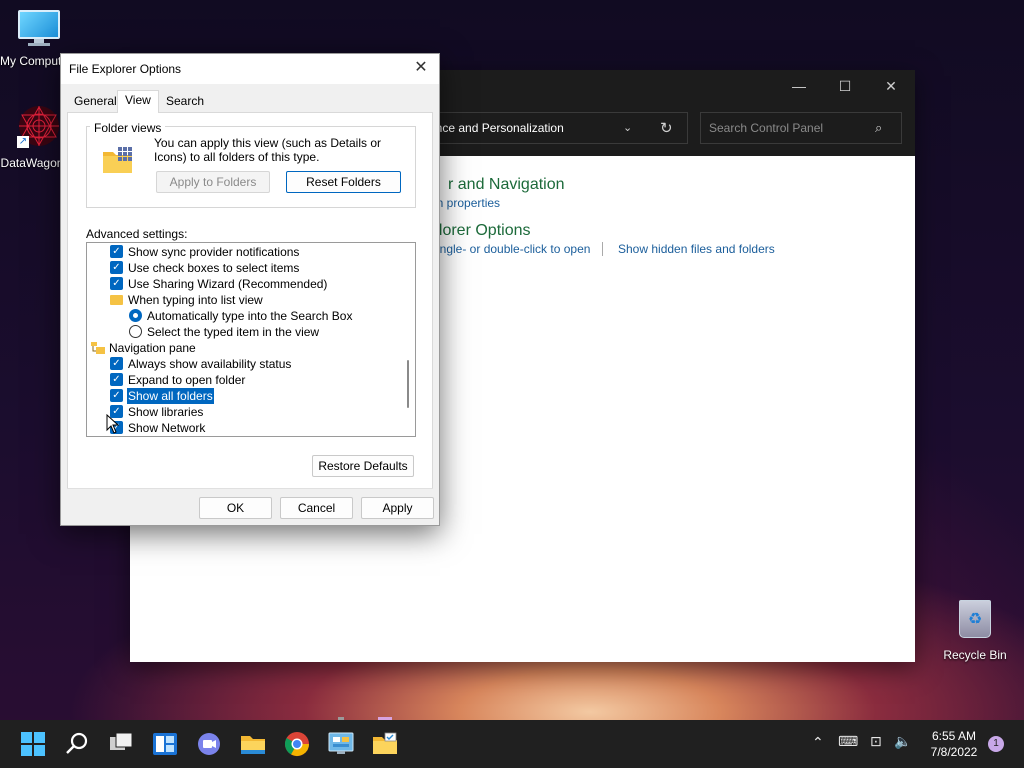  I want to click on task-view-icon, so click(121, 744).